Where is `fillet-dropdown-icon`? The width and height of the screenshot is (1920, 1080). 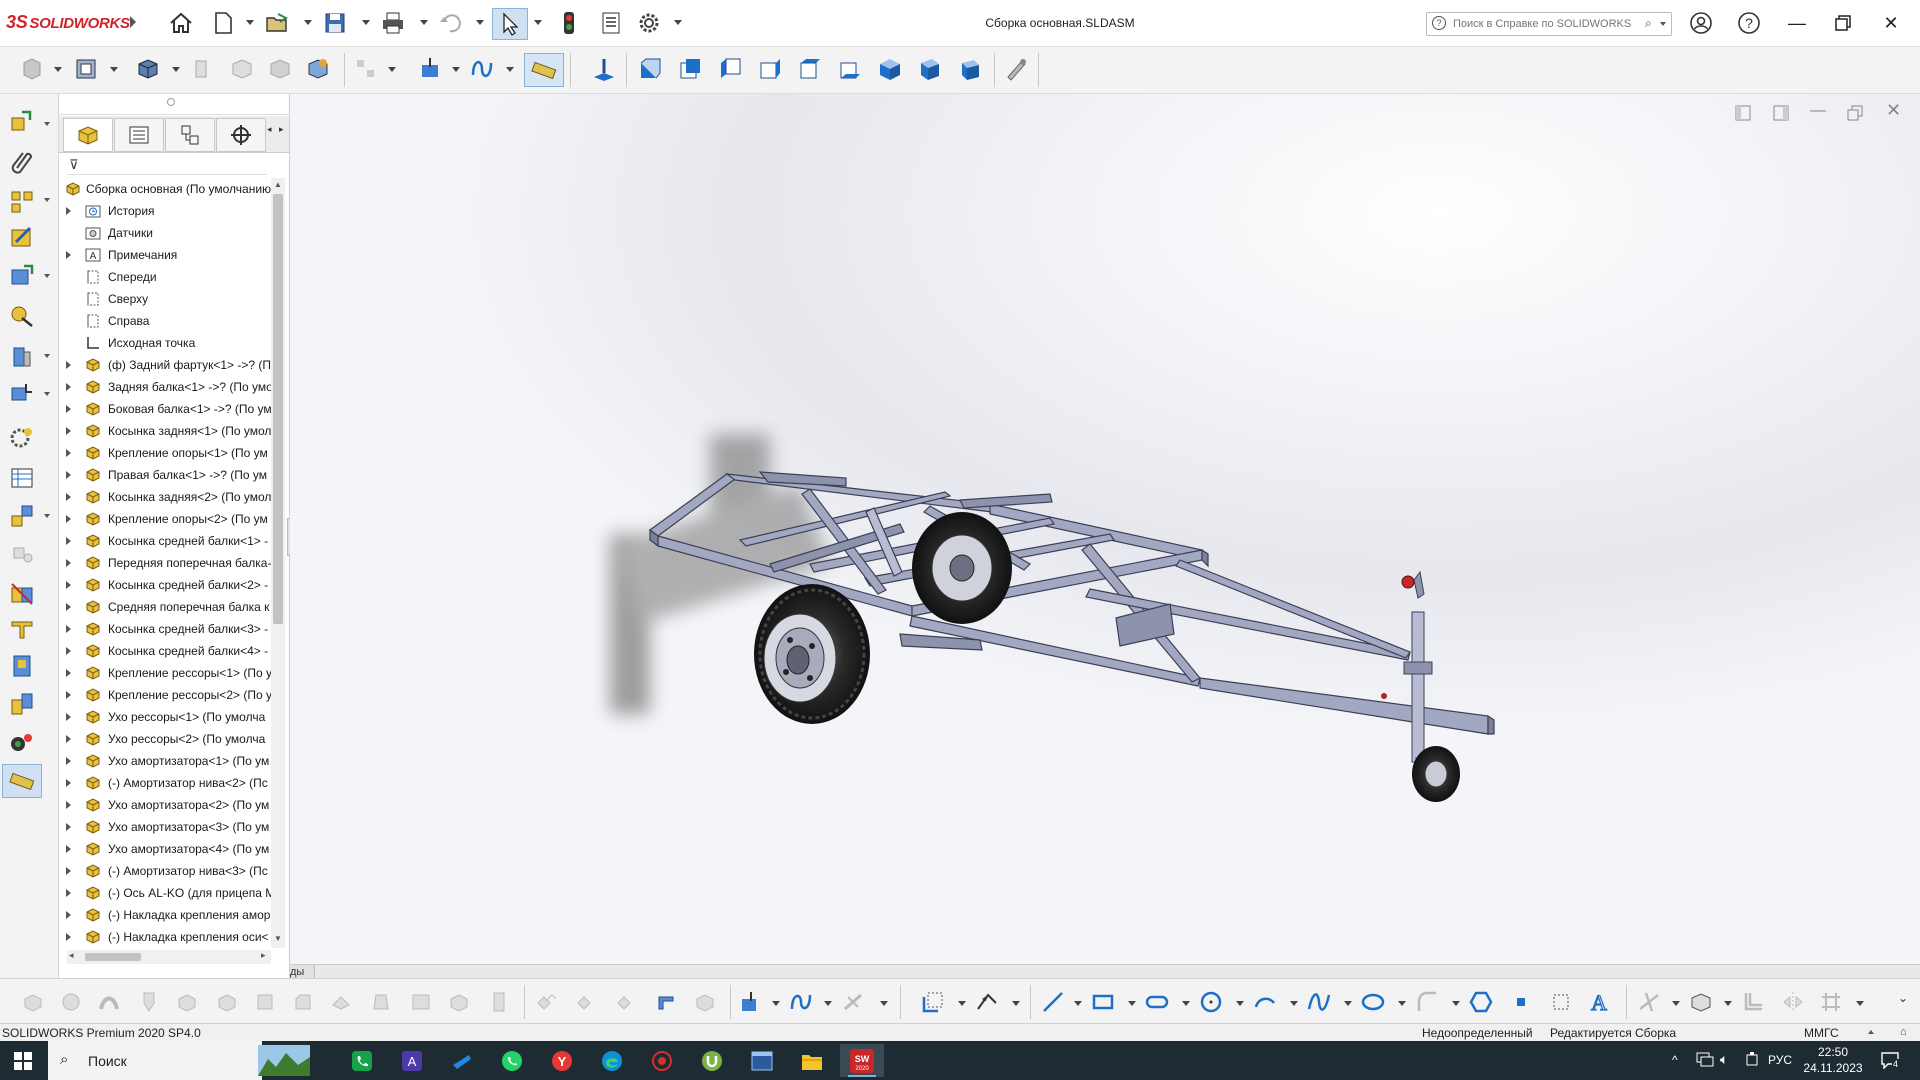
fillet-dropdown-icon is located at coordinates (1456, 1003).